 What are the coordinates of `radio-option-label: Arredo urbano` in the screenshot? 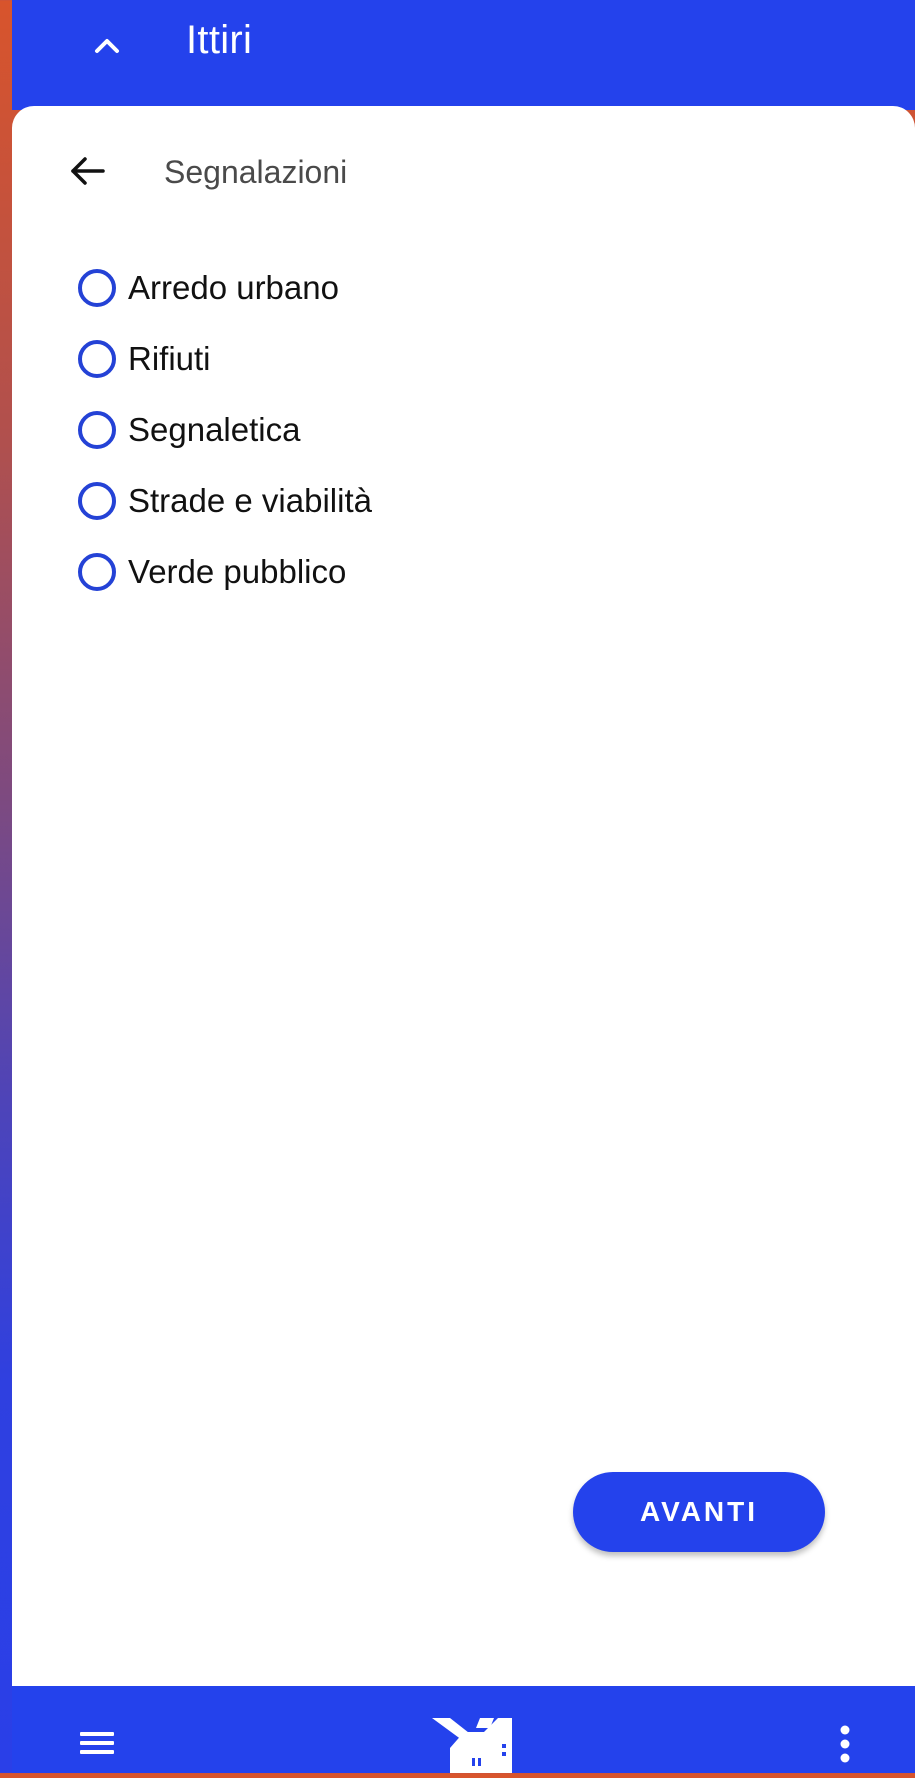 It's located at (233, 287).